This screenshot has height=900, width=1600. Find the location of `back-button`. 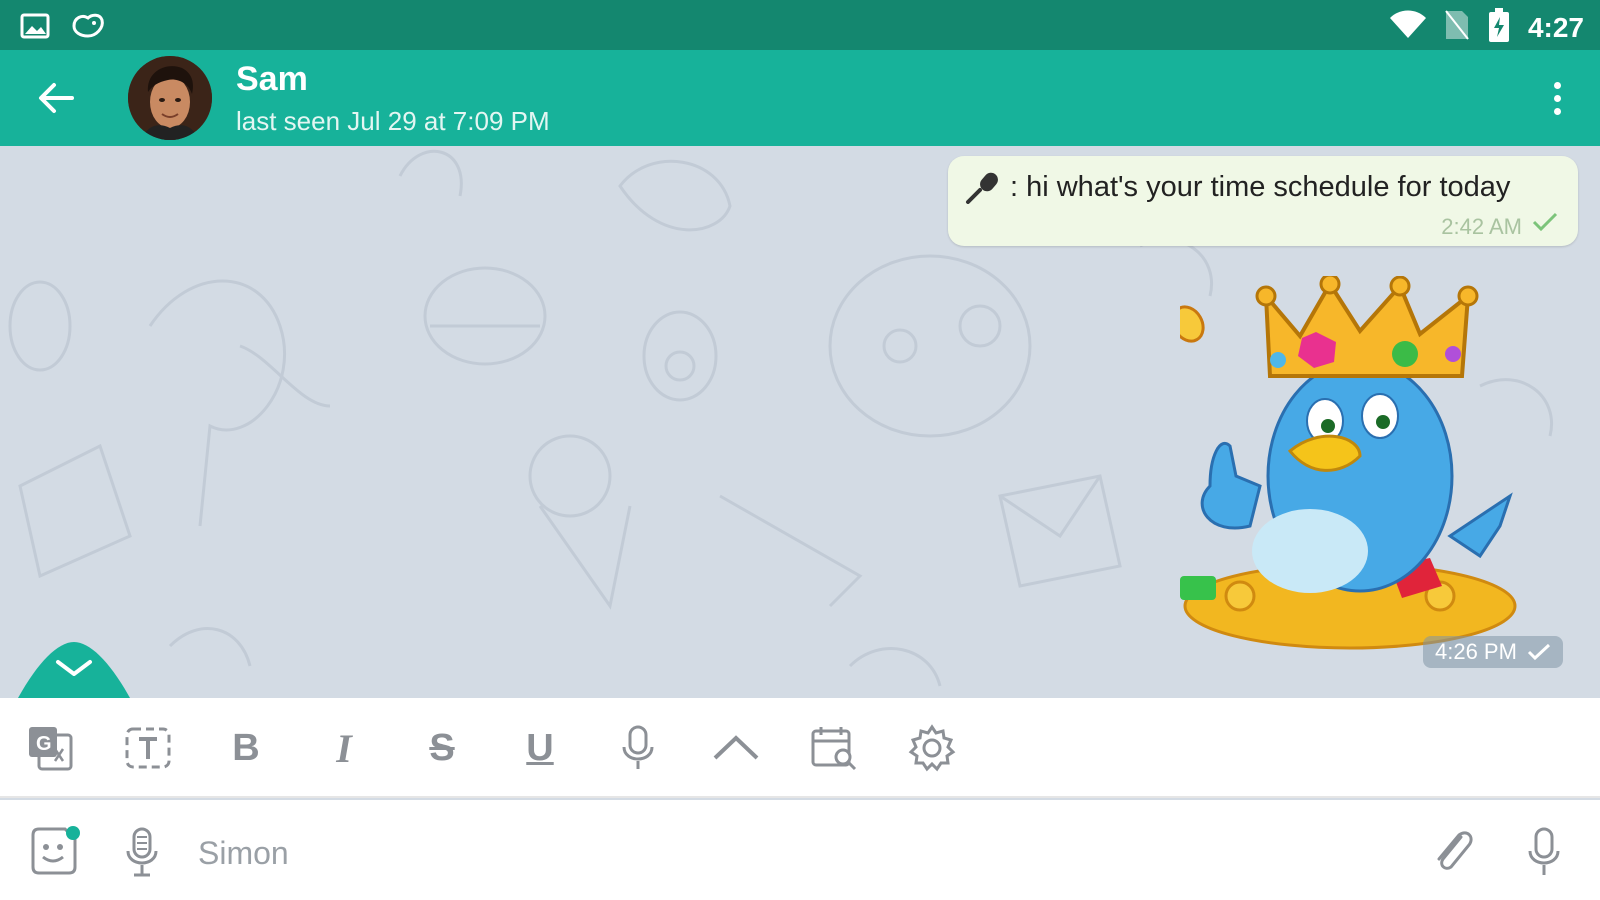

back-button is located at coordinates (56, 98).